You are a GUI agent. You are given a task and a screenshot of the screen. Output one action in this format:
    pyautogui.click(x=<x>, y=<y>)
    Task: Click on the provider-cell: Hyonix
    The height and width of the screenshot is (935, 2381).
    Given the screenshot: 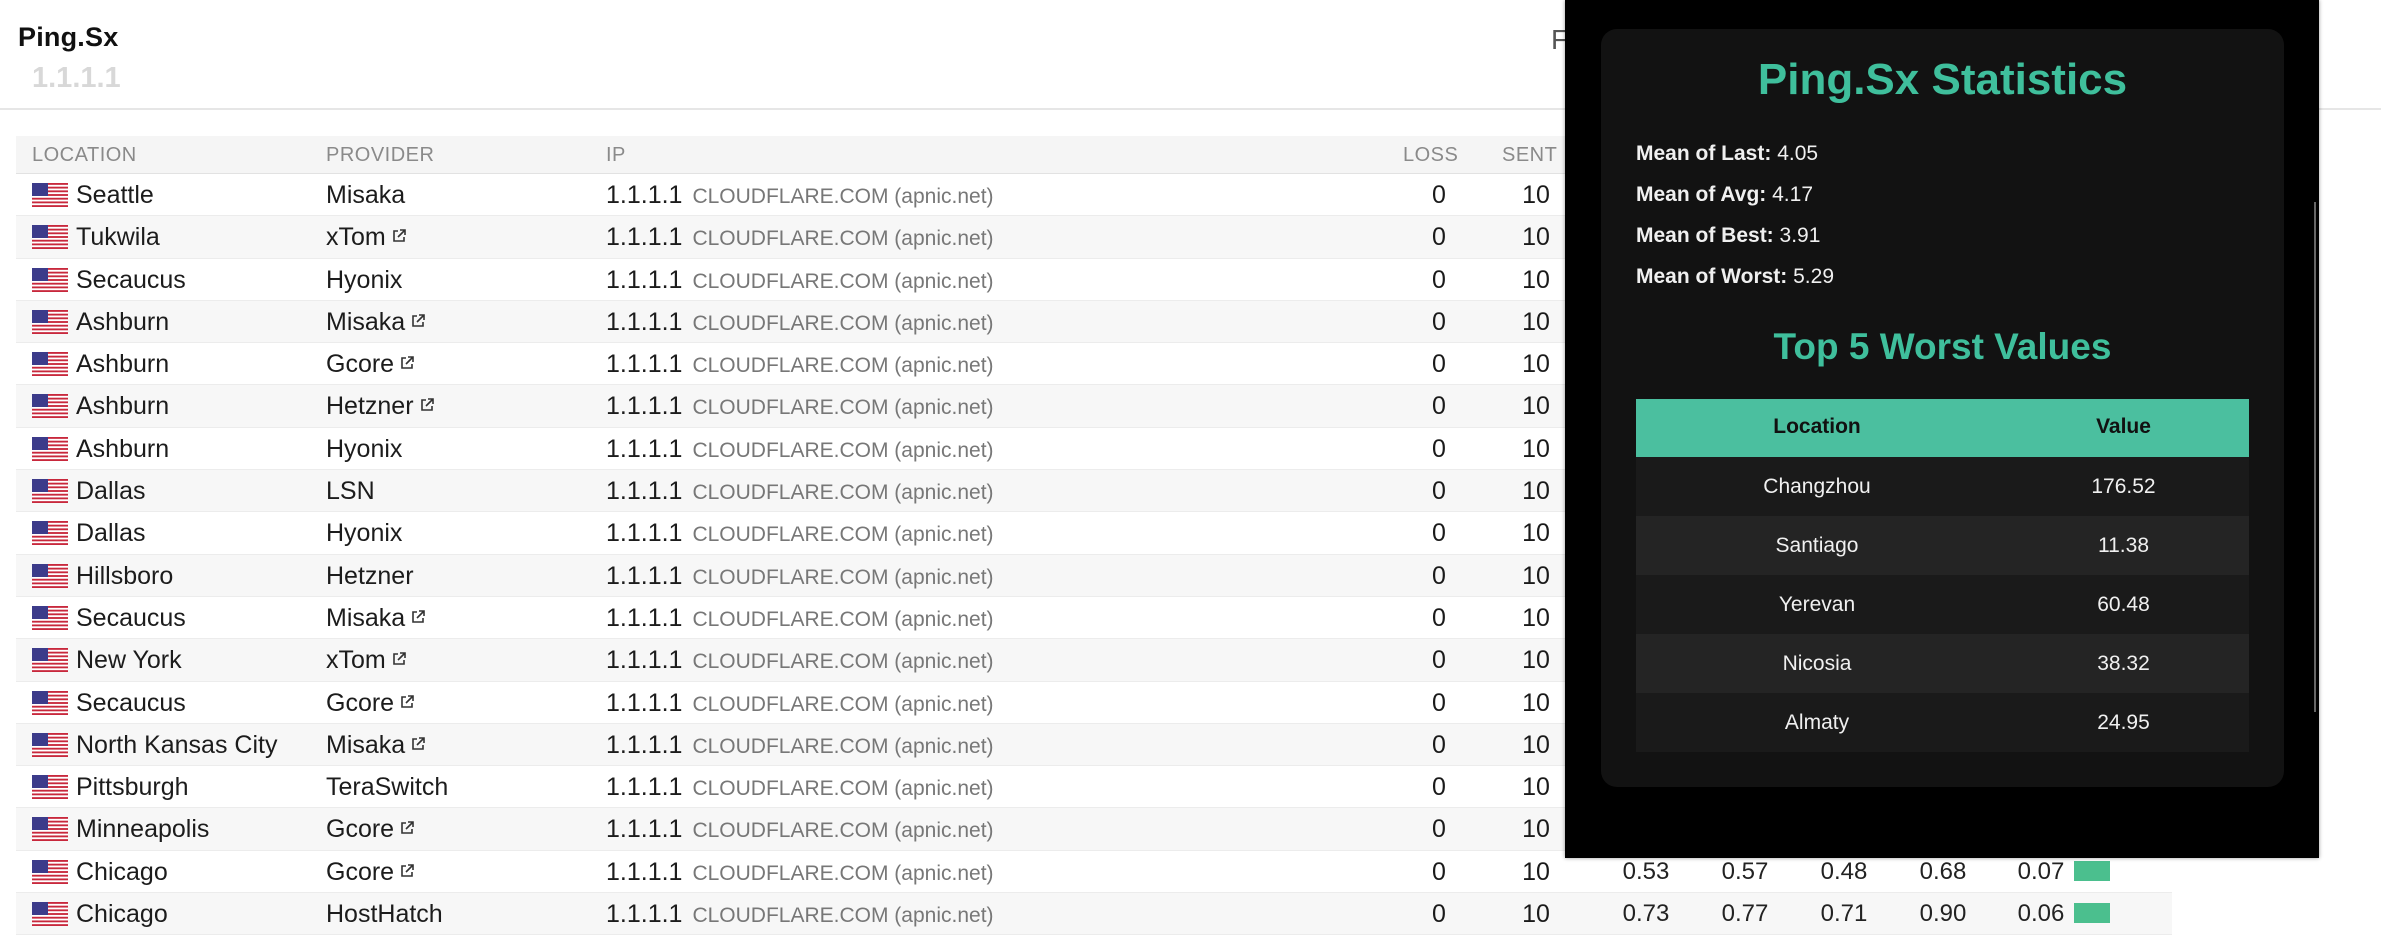 What is the action you would take?
    pyautogui.click(x=364, y=449)
    